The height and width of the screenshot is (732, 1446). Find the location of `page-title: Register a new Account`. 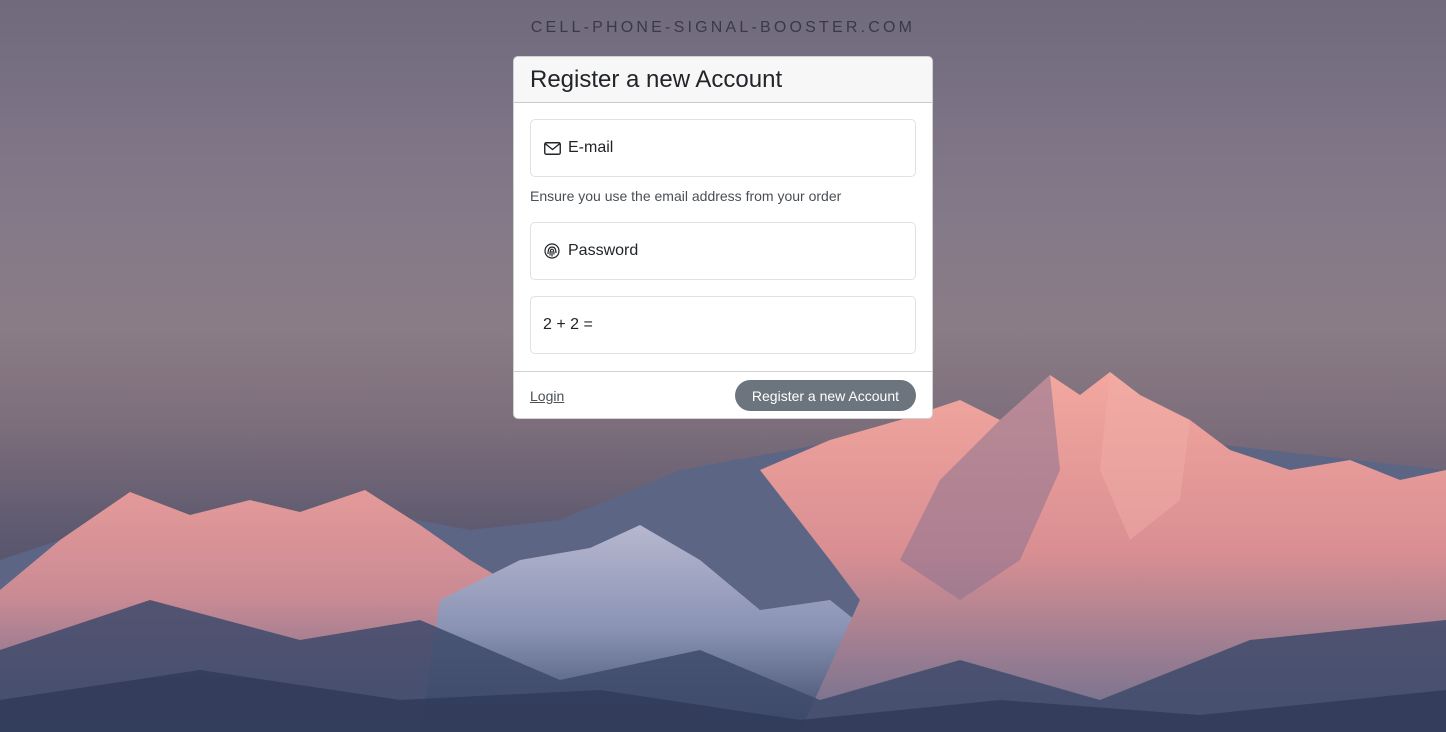

page-title: Register a new Account is located at coordinates (656, 79).